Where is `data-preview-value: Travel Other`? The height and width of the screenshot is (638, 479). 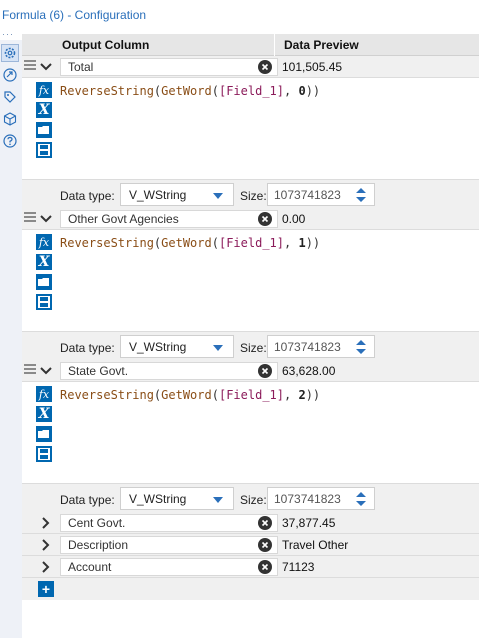 data-preview-value: Travel Other is located at coordinates (315, 545).